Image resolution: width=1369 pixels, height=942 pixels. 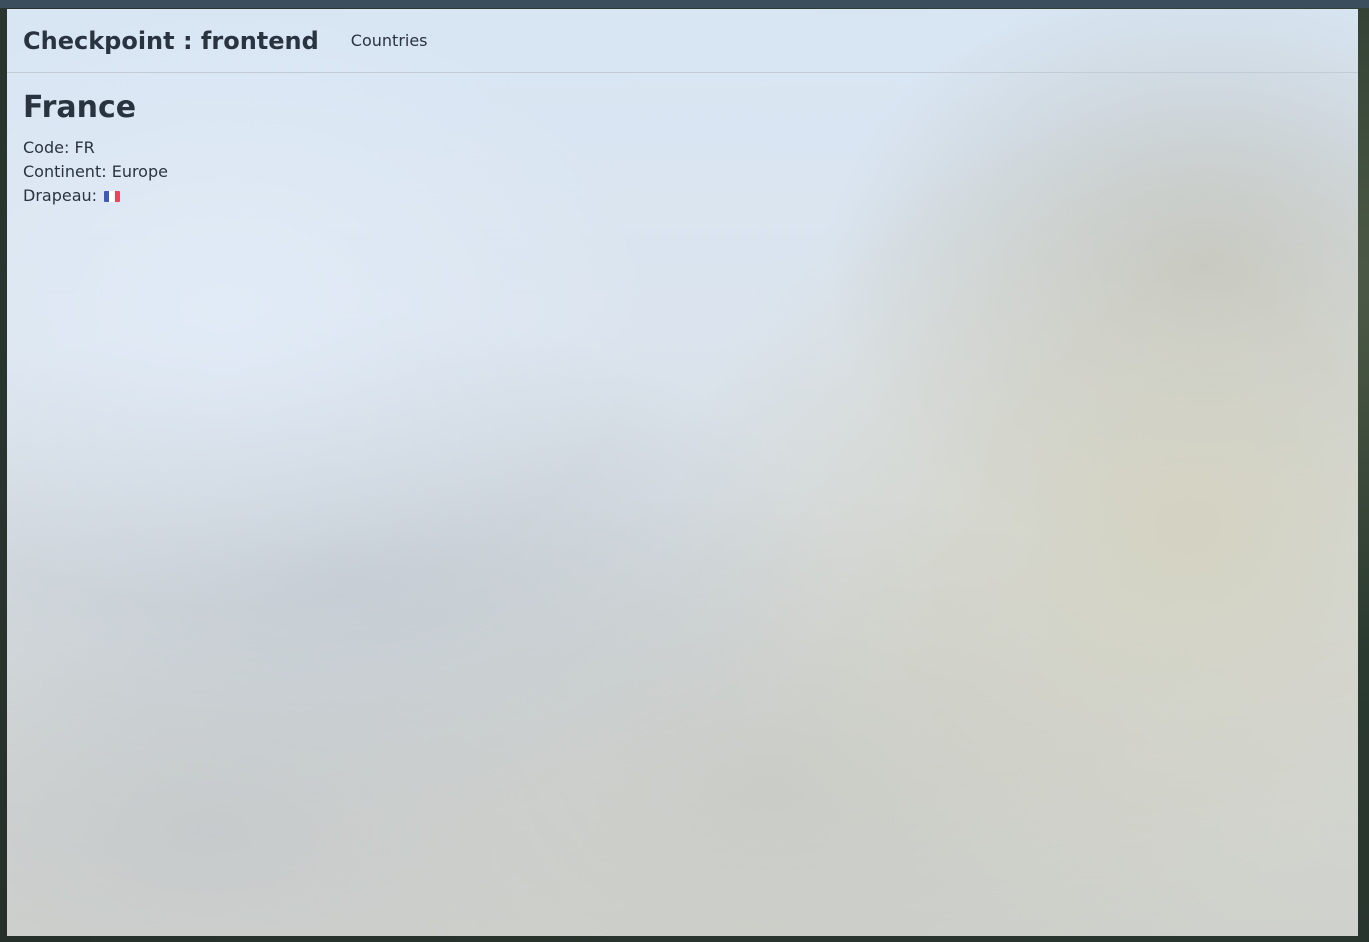 What do you see at coordinates (389, 40) in the screenshot?
I see `nav-link-countries: Countries` at bounding box center [389, 40].